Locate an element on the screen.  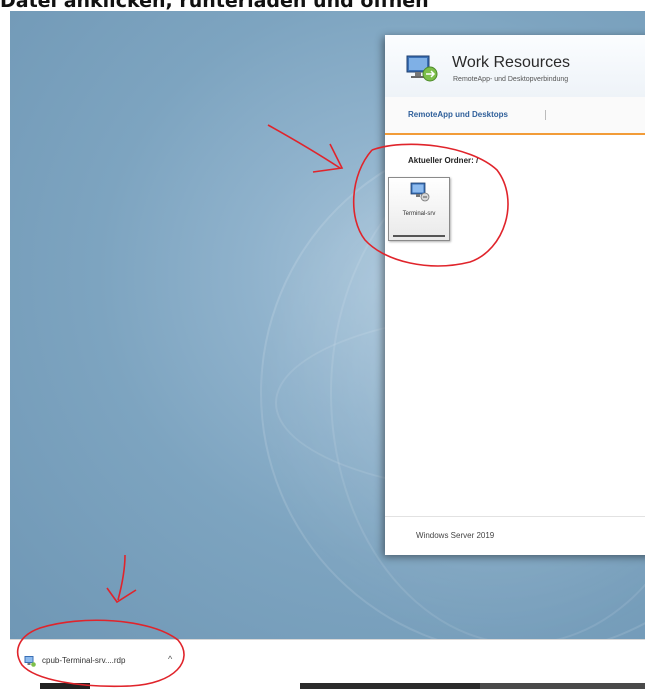
windows-server-brand: Windows Server 2019 is located at coordinates (455, 535).